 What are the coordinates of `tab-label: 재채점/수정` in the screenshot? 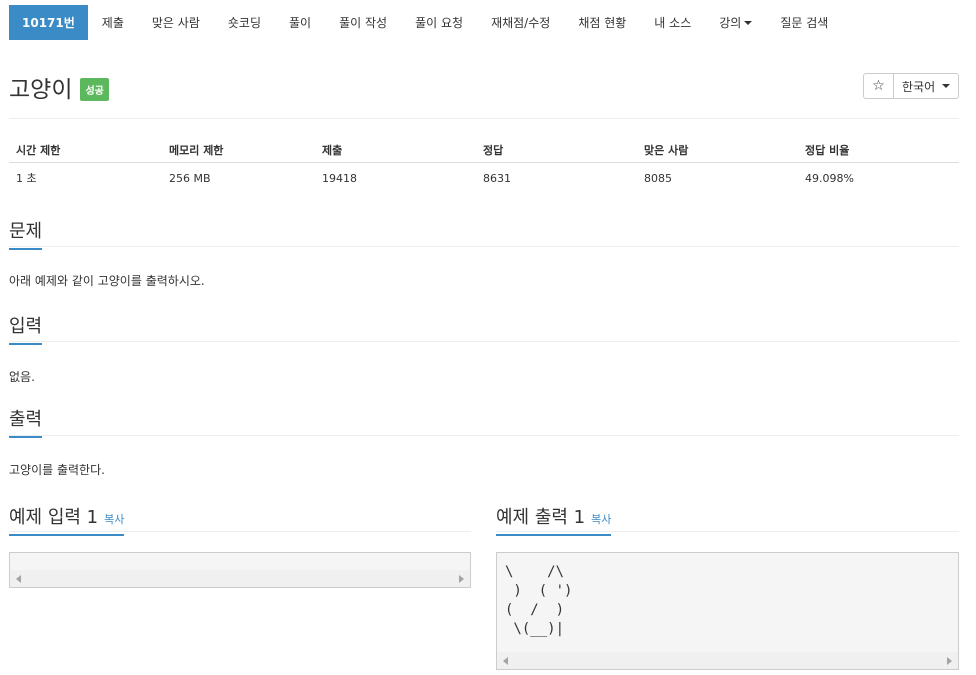 It's located at (521, 23).